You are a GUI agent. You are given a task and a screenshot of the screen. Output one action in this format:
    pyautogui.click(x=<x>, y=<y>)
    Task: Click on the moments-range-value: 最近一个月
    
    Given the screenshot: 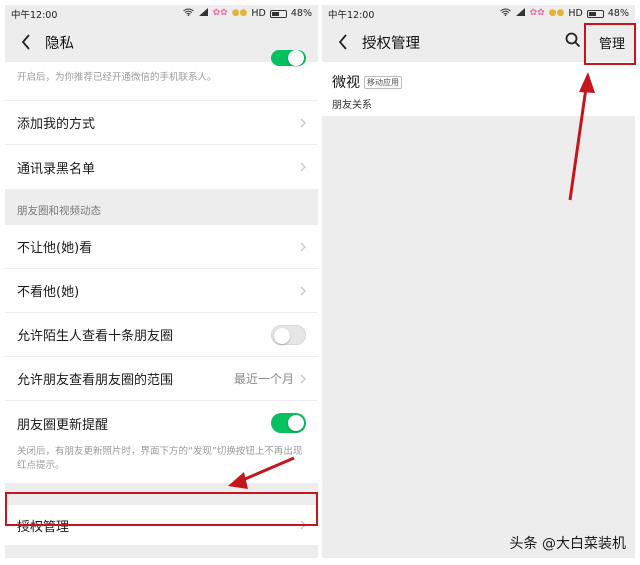 What is the action you would take?
    pyautogui.click(x=263, y=379)
    